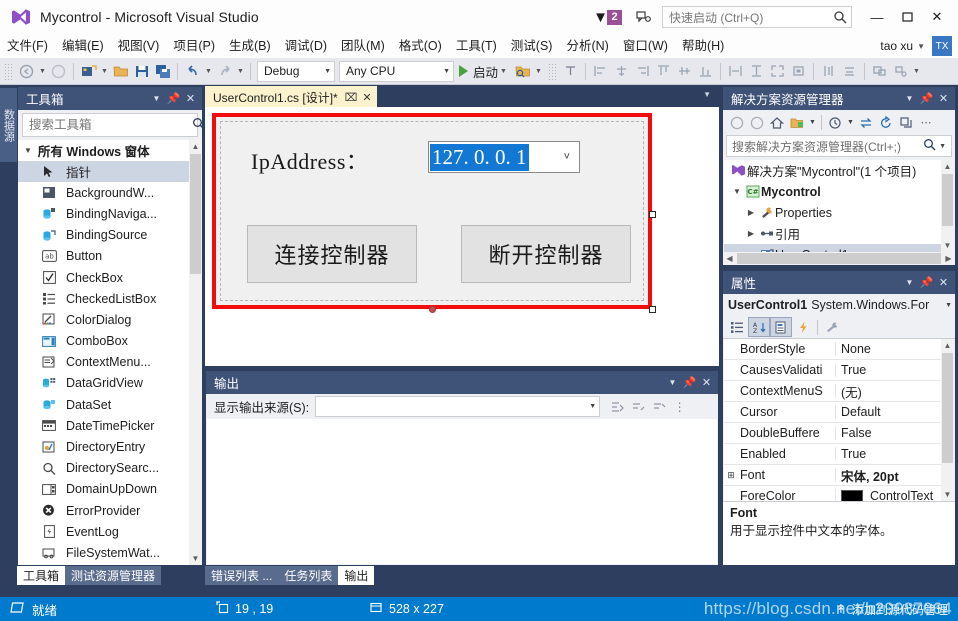 The height and width of the screenshot is (621, 958). Describe the element at coordinates (797, 123) in the screenshot. I see `pending-changes-icon` at that location.